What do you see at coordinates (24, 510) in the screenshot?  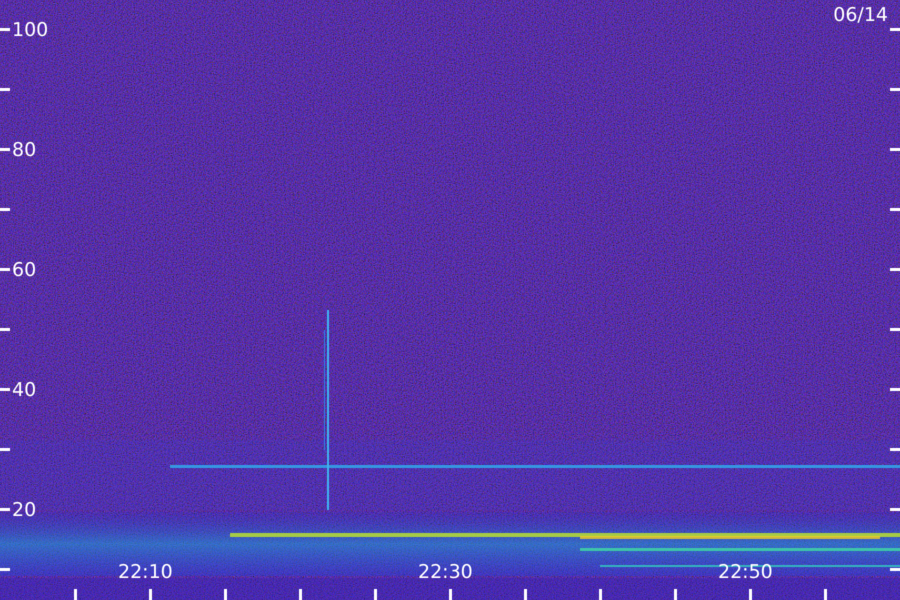 I see `y-axis-label: 20` at bounding box center [24, 510].